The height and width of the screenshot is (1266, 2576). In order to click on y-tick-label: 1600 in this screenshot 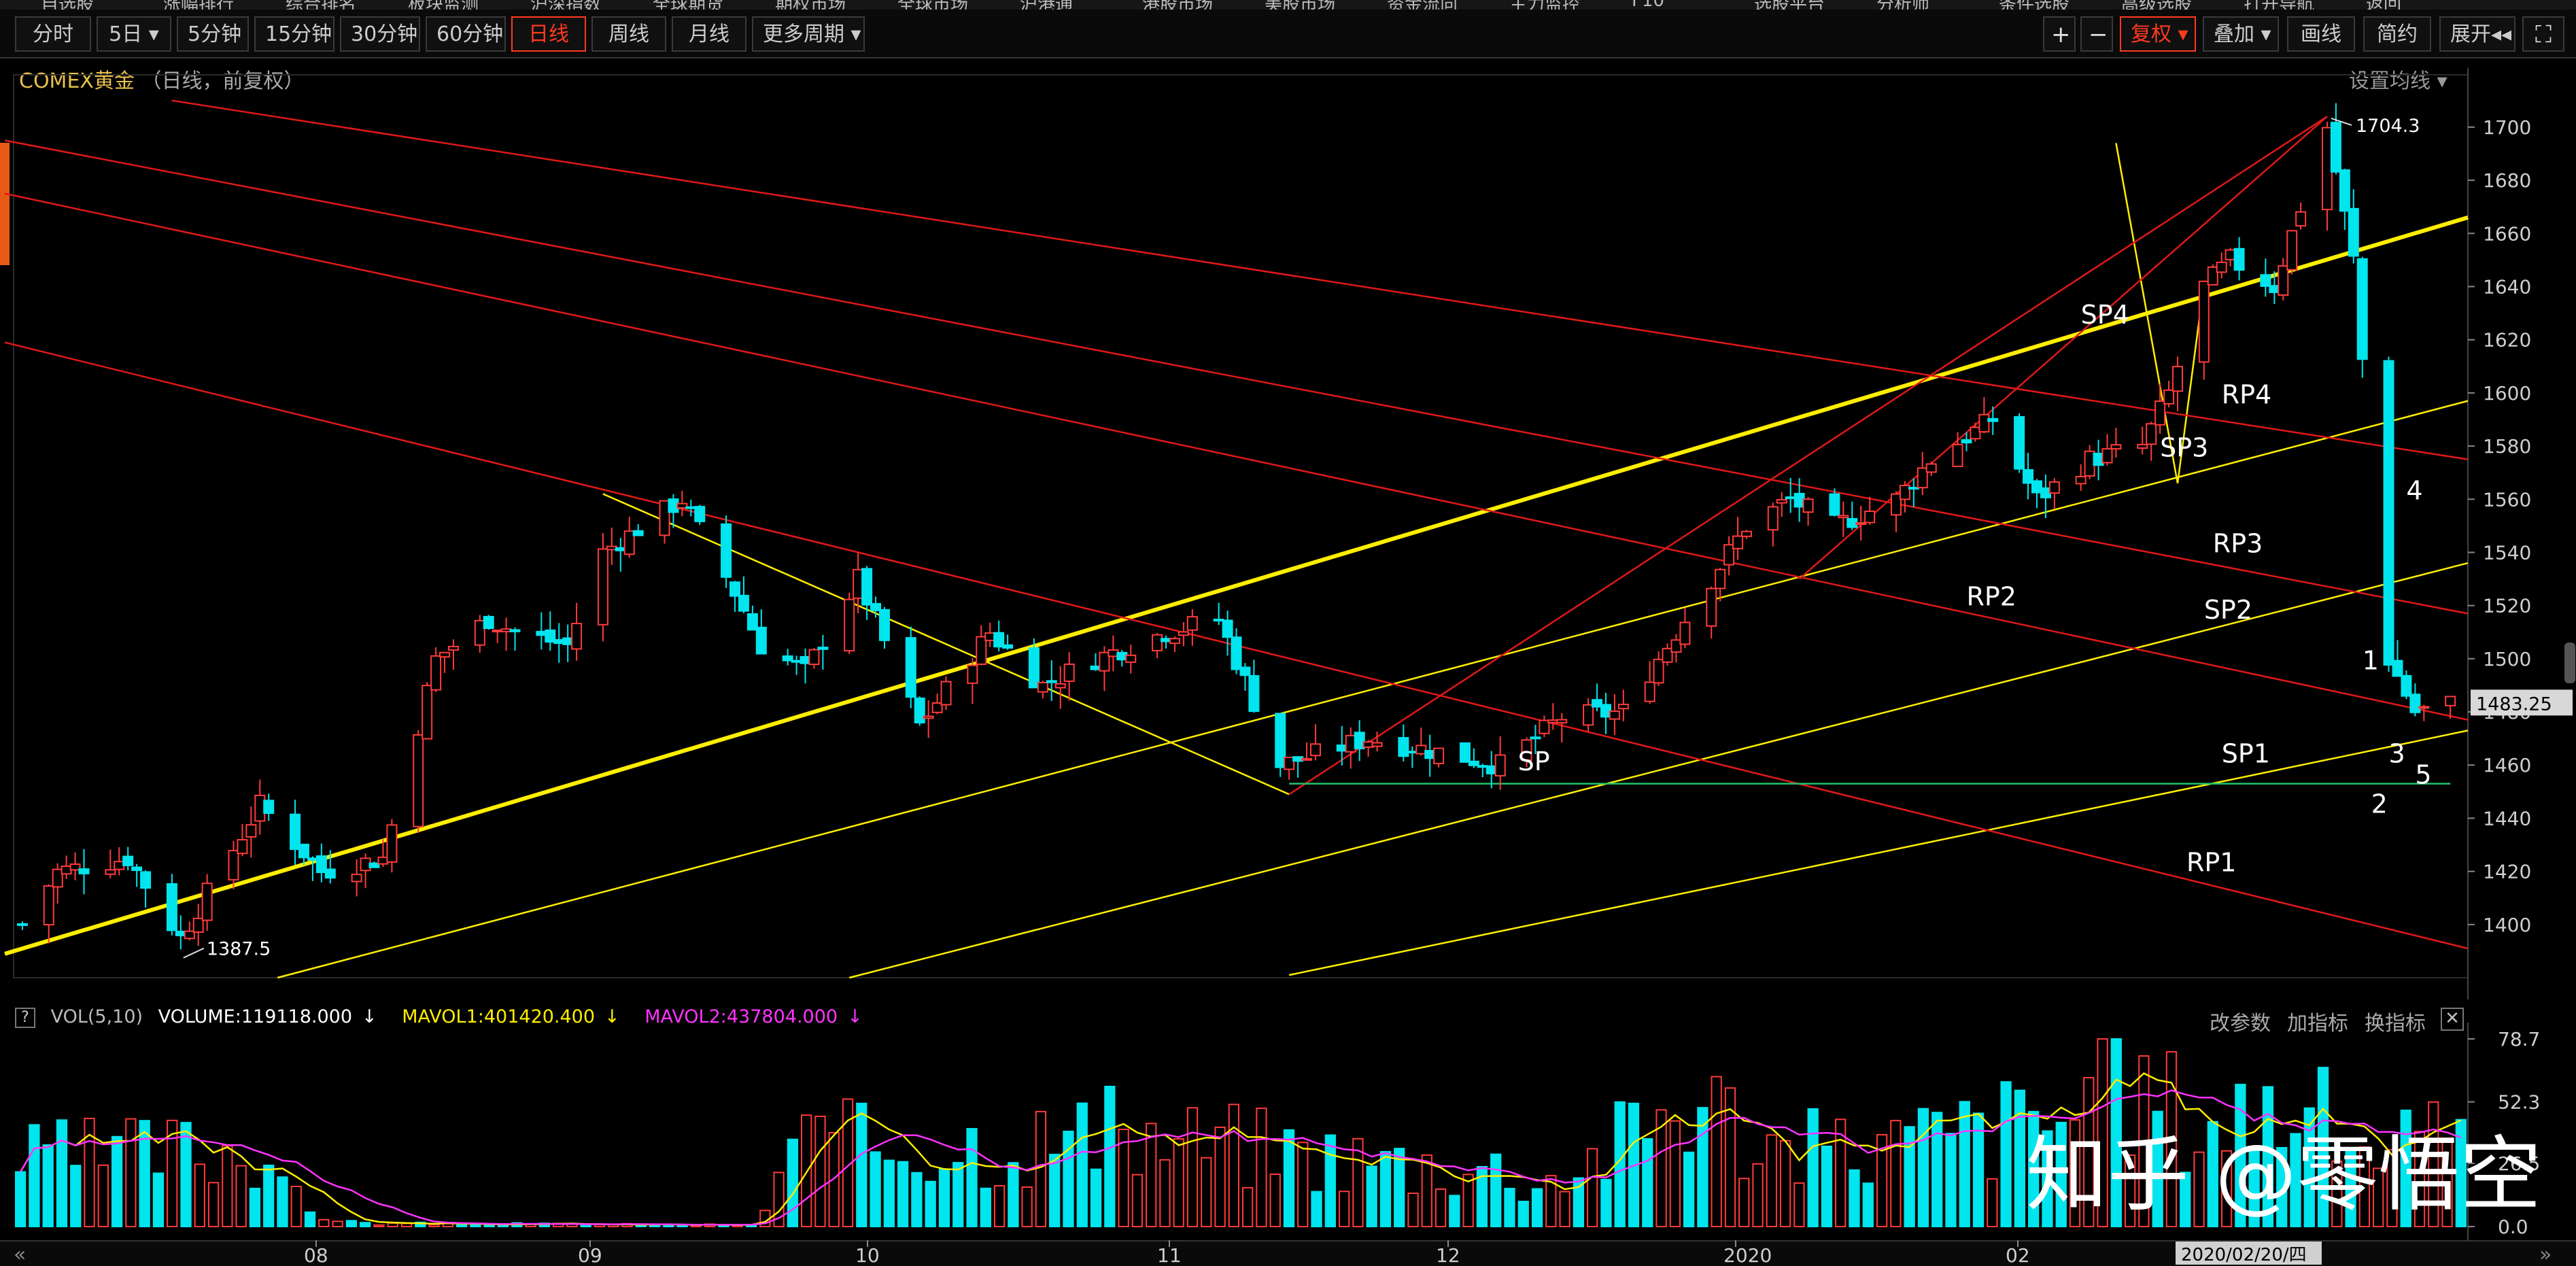, I will do `click(2507, 393)`.